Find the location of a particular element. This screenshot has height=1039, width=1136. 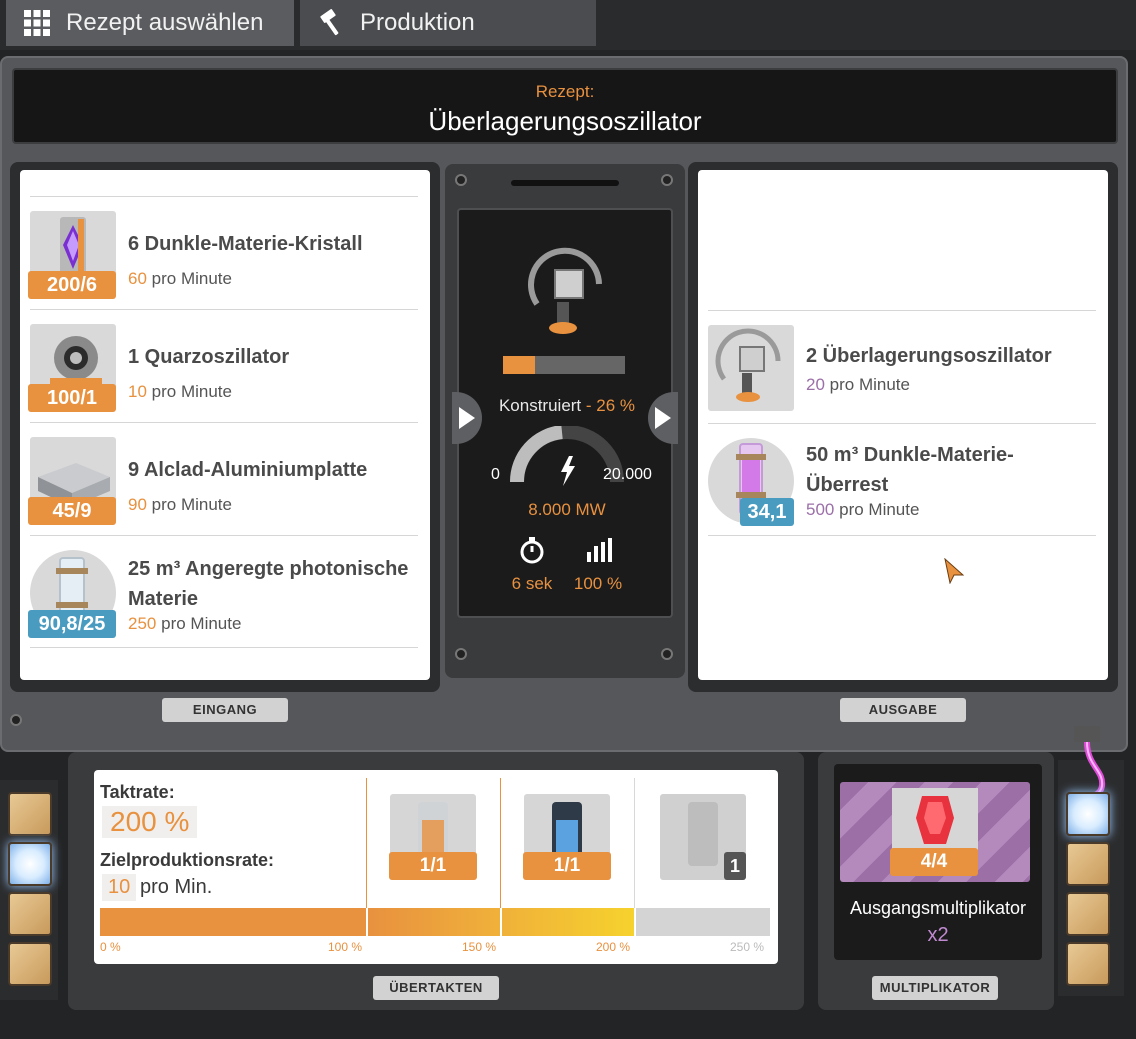

somersloop-slot: 4/4 is located at coordinates (935, 832).